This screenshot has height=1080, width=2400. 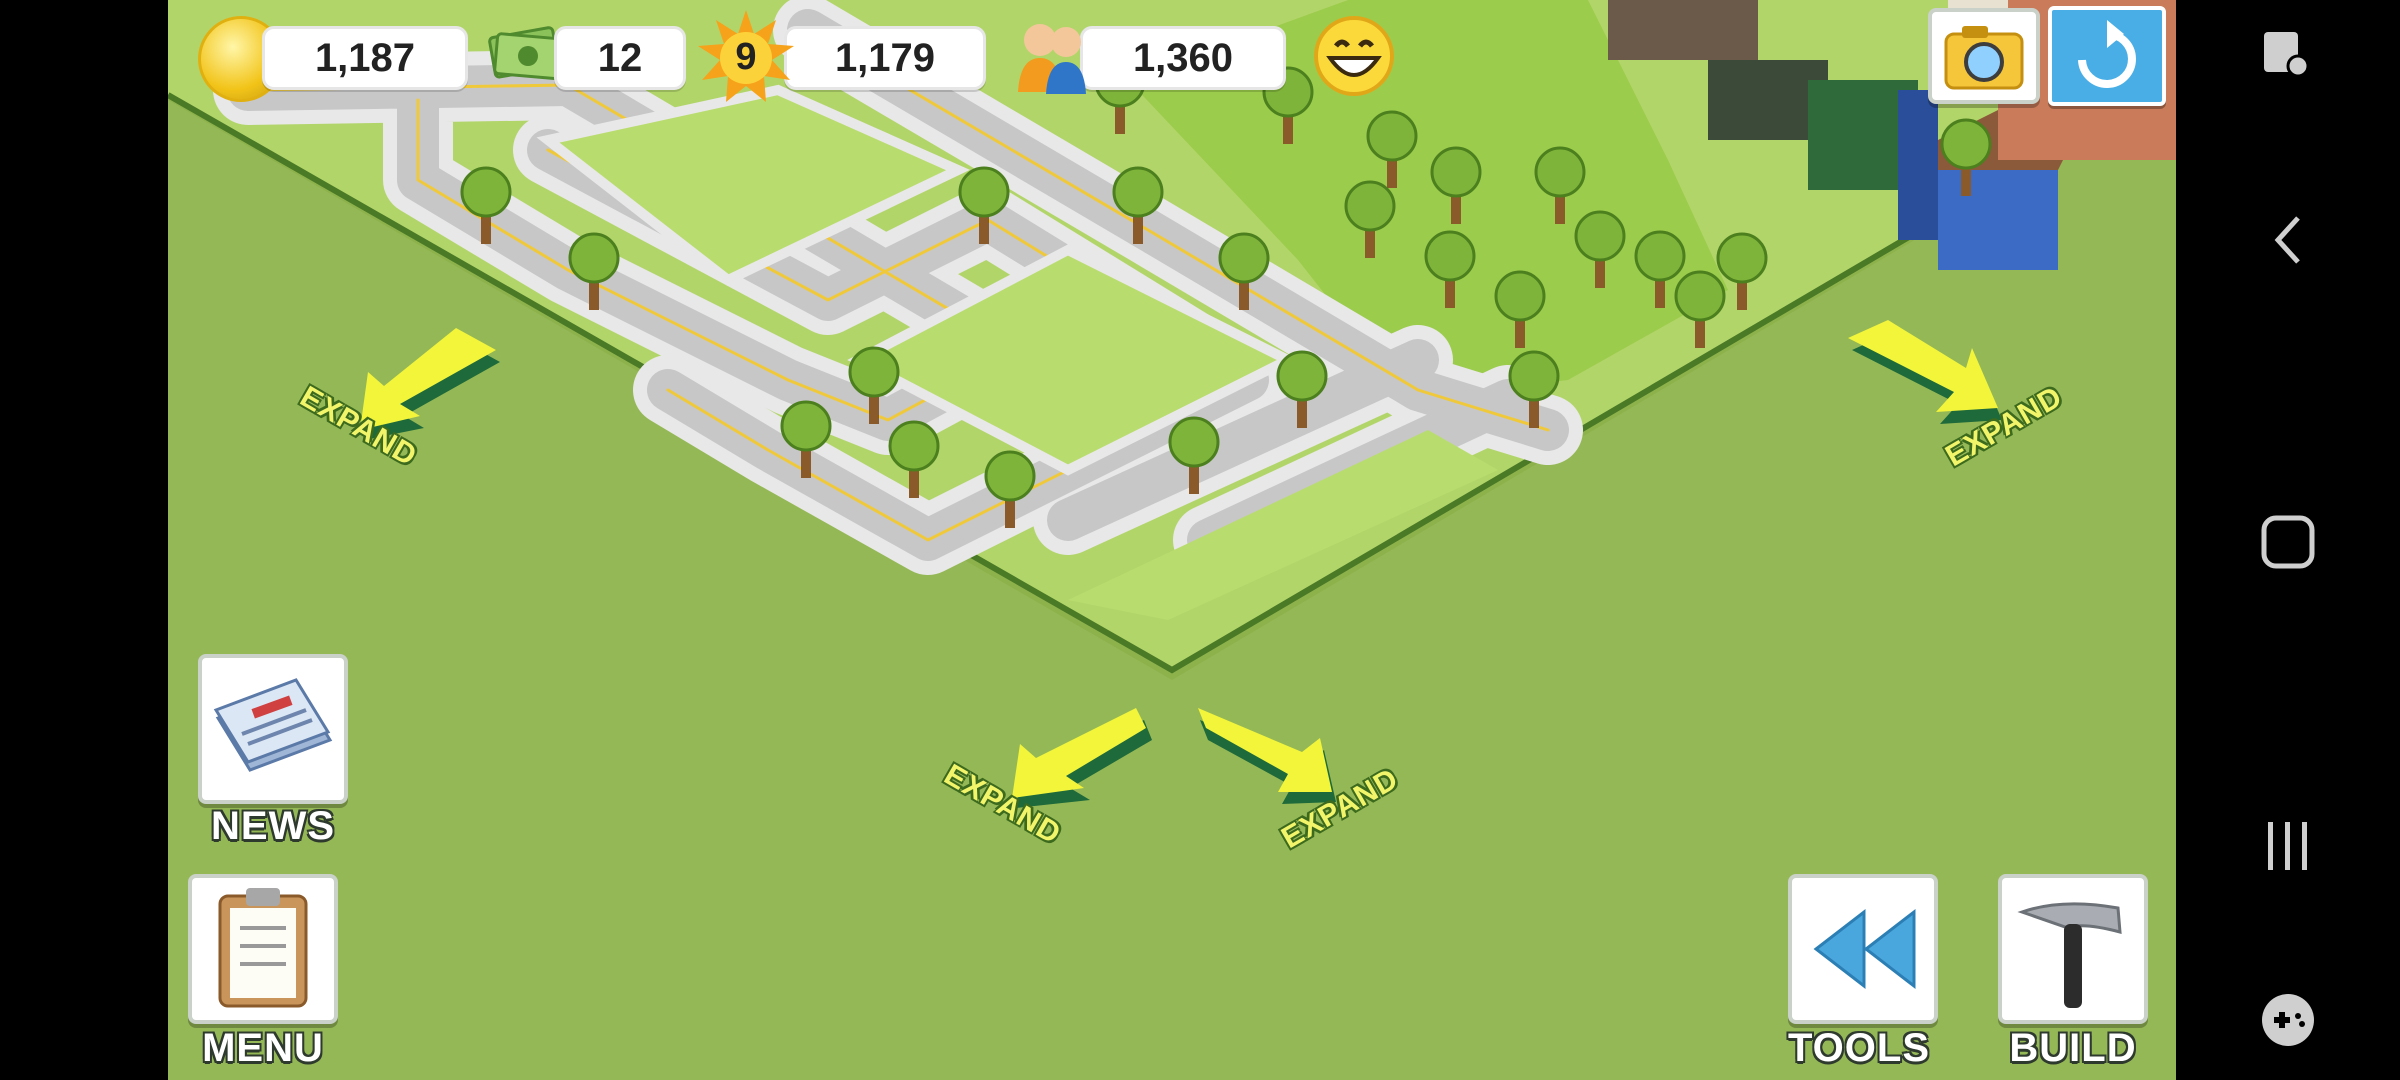 I want to click on coins-value: 1,187, so click(x=365, y=58).